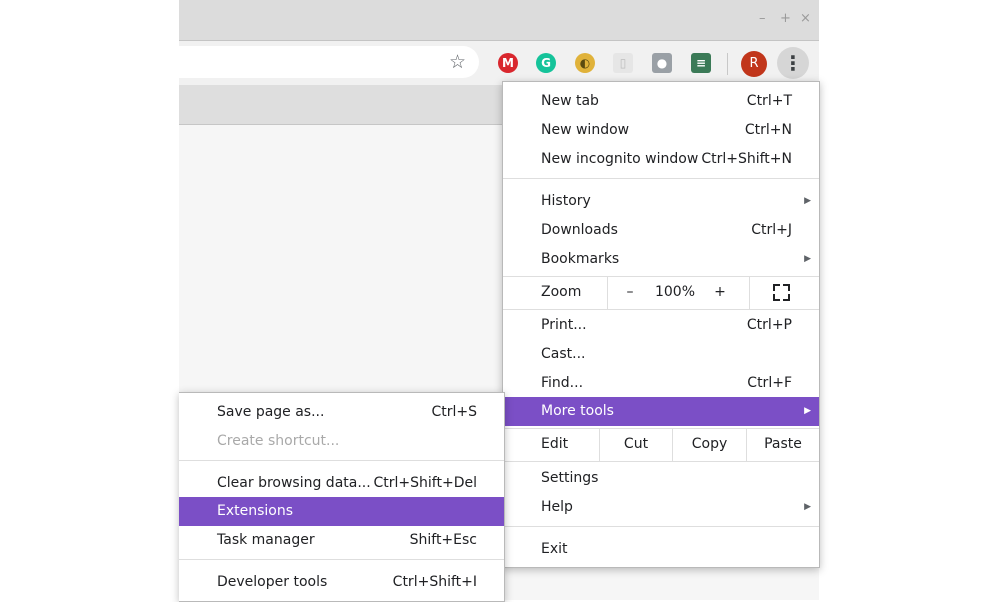  What do you see at coordinates (561, 292) in the screenshot?
I see `zoom-label: Zoom` at bounding box center [561, 292].